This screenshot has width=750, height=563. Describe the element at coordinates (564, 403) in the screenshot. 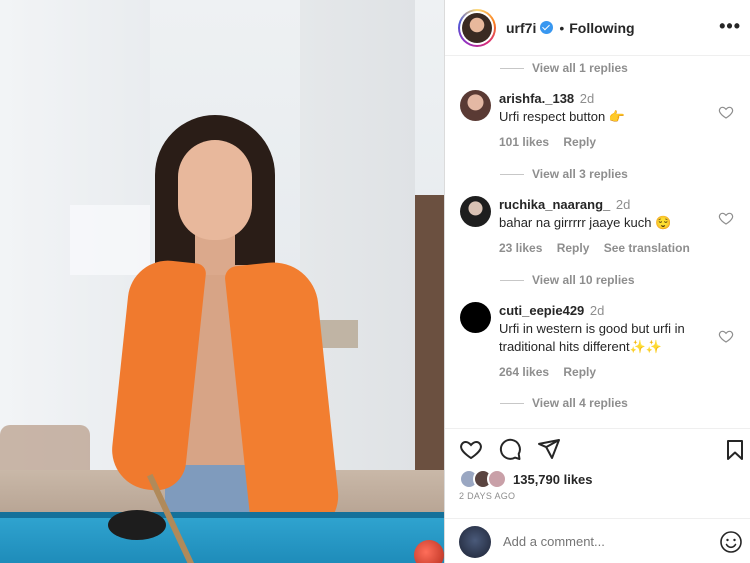

I see `view-replies-link: View all 4 replies` at that location.